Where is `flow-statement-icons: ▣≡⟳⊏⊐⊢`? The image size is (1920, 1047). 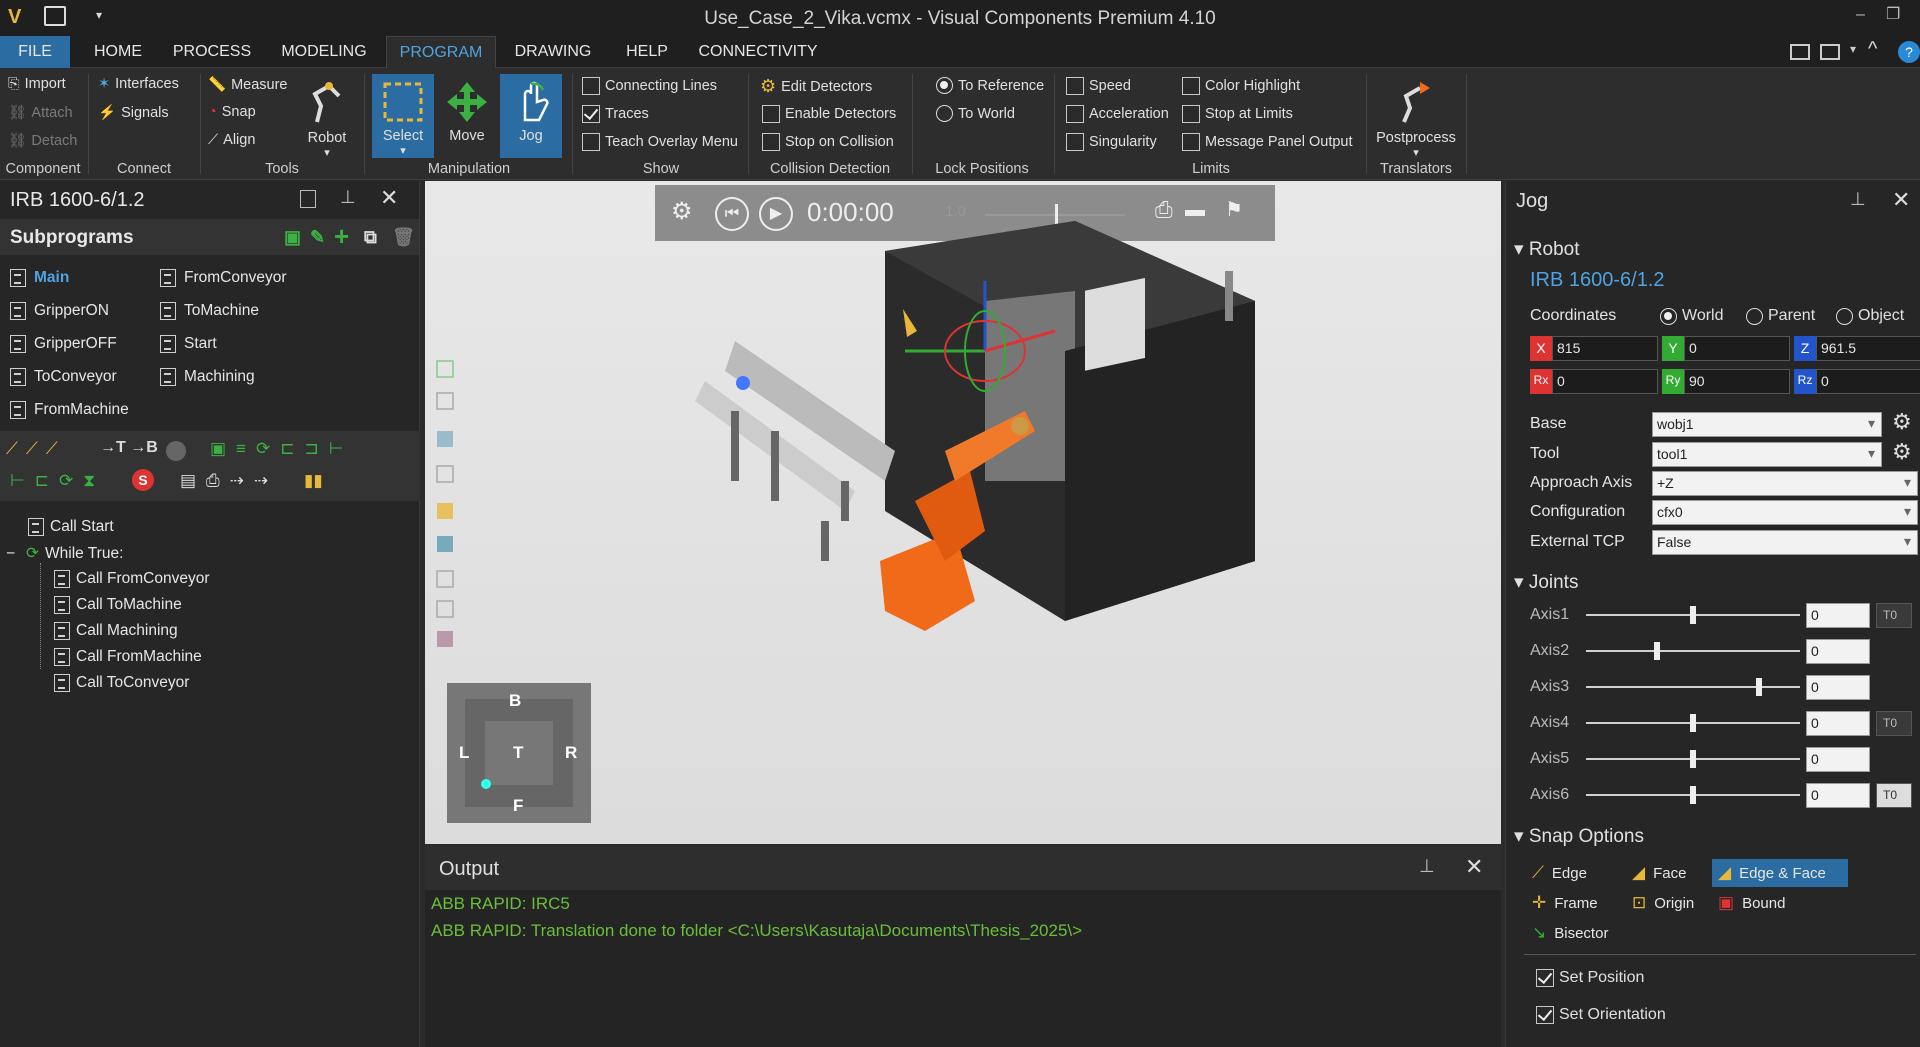
flow-statement-icons: ▣≡⟳⊏⊐⊢ is located at coordinates (282, 449).